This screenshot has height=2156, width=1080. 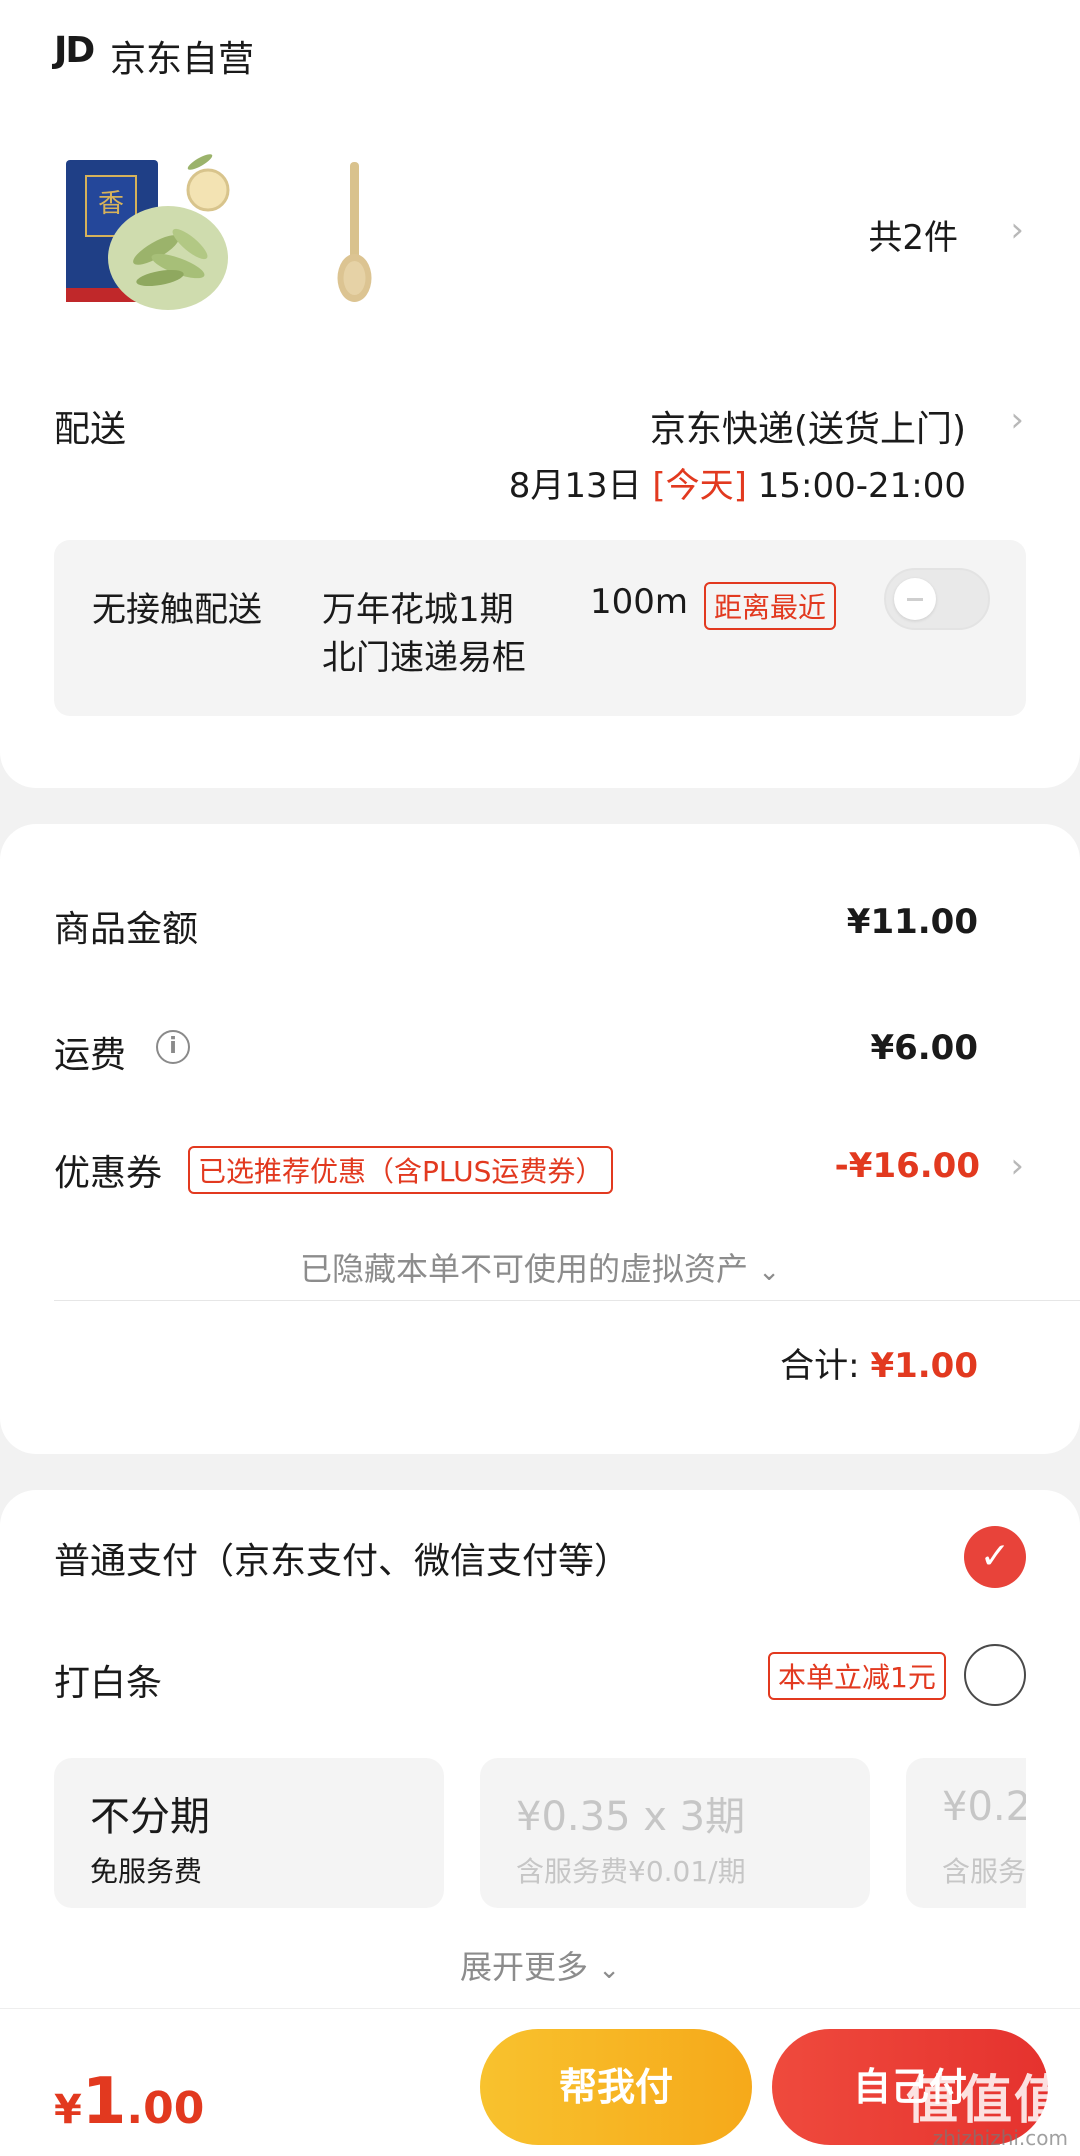 What do you see at coordinates (182, 59) in the screenshot?
I see `shop-name: 京东自营` at bounding box center [182, 59].